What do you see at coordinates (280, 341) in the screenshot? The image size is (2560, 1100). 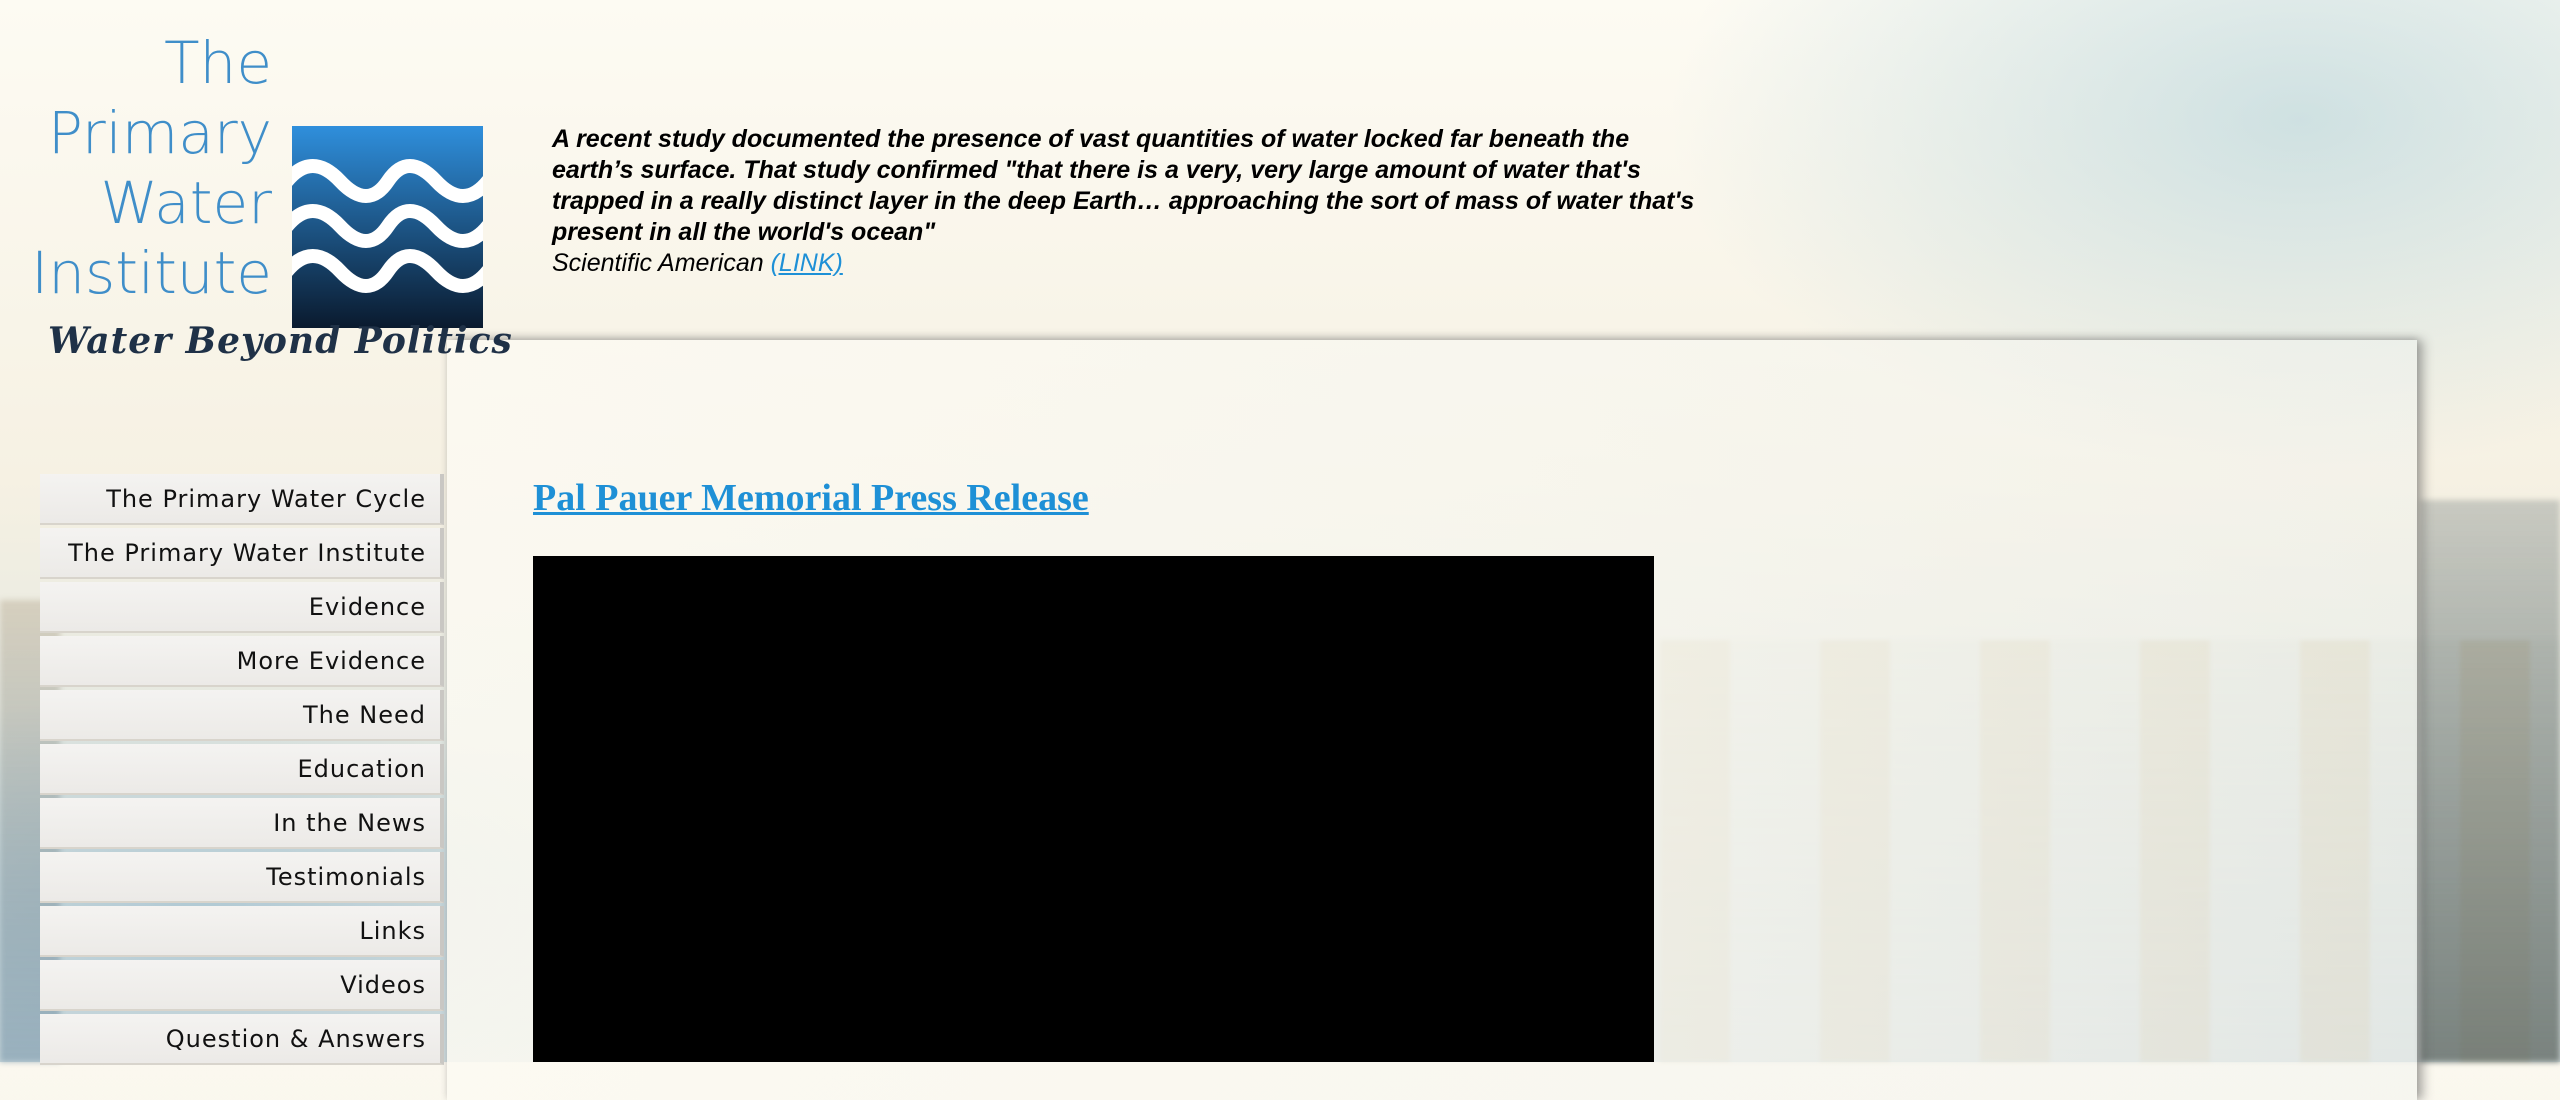 I see `logo-tagline: Water Beyond Politics` at bounding box center [280, 341].